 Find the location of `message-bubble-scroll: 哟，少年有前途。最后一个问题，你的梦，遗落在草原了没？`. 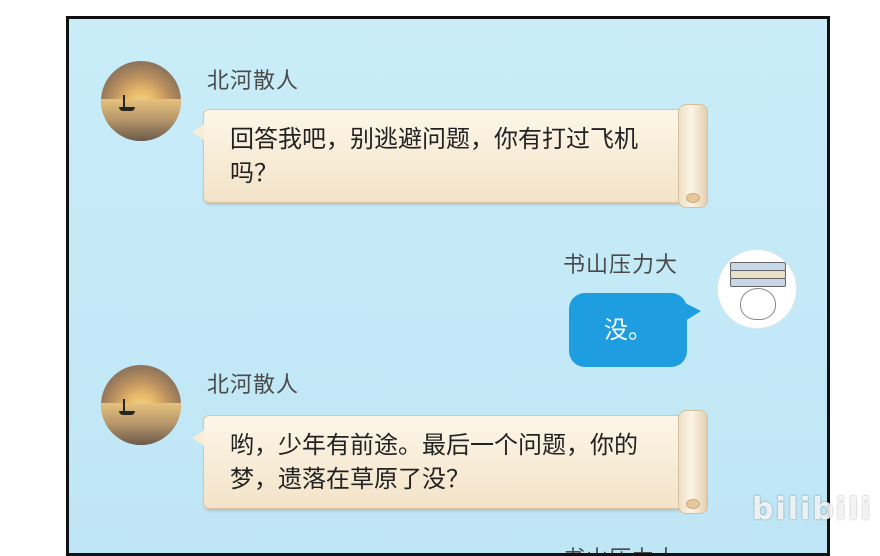

message-bubble-scroll: 哟，少年有前途。最后一个问题，你的梦，遗落在草原了没？ is located at coordinates (450, 462).